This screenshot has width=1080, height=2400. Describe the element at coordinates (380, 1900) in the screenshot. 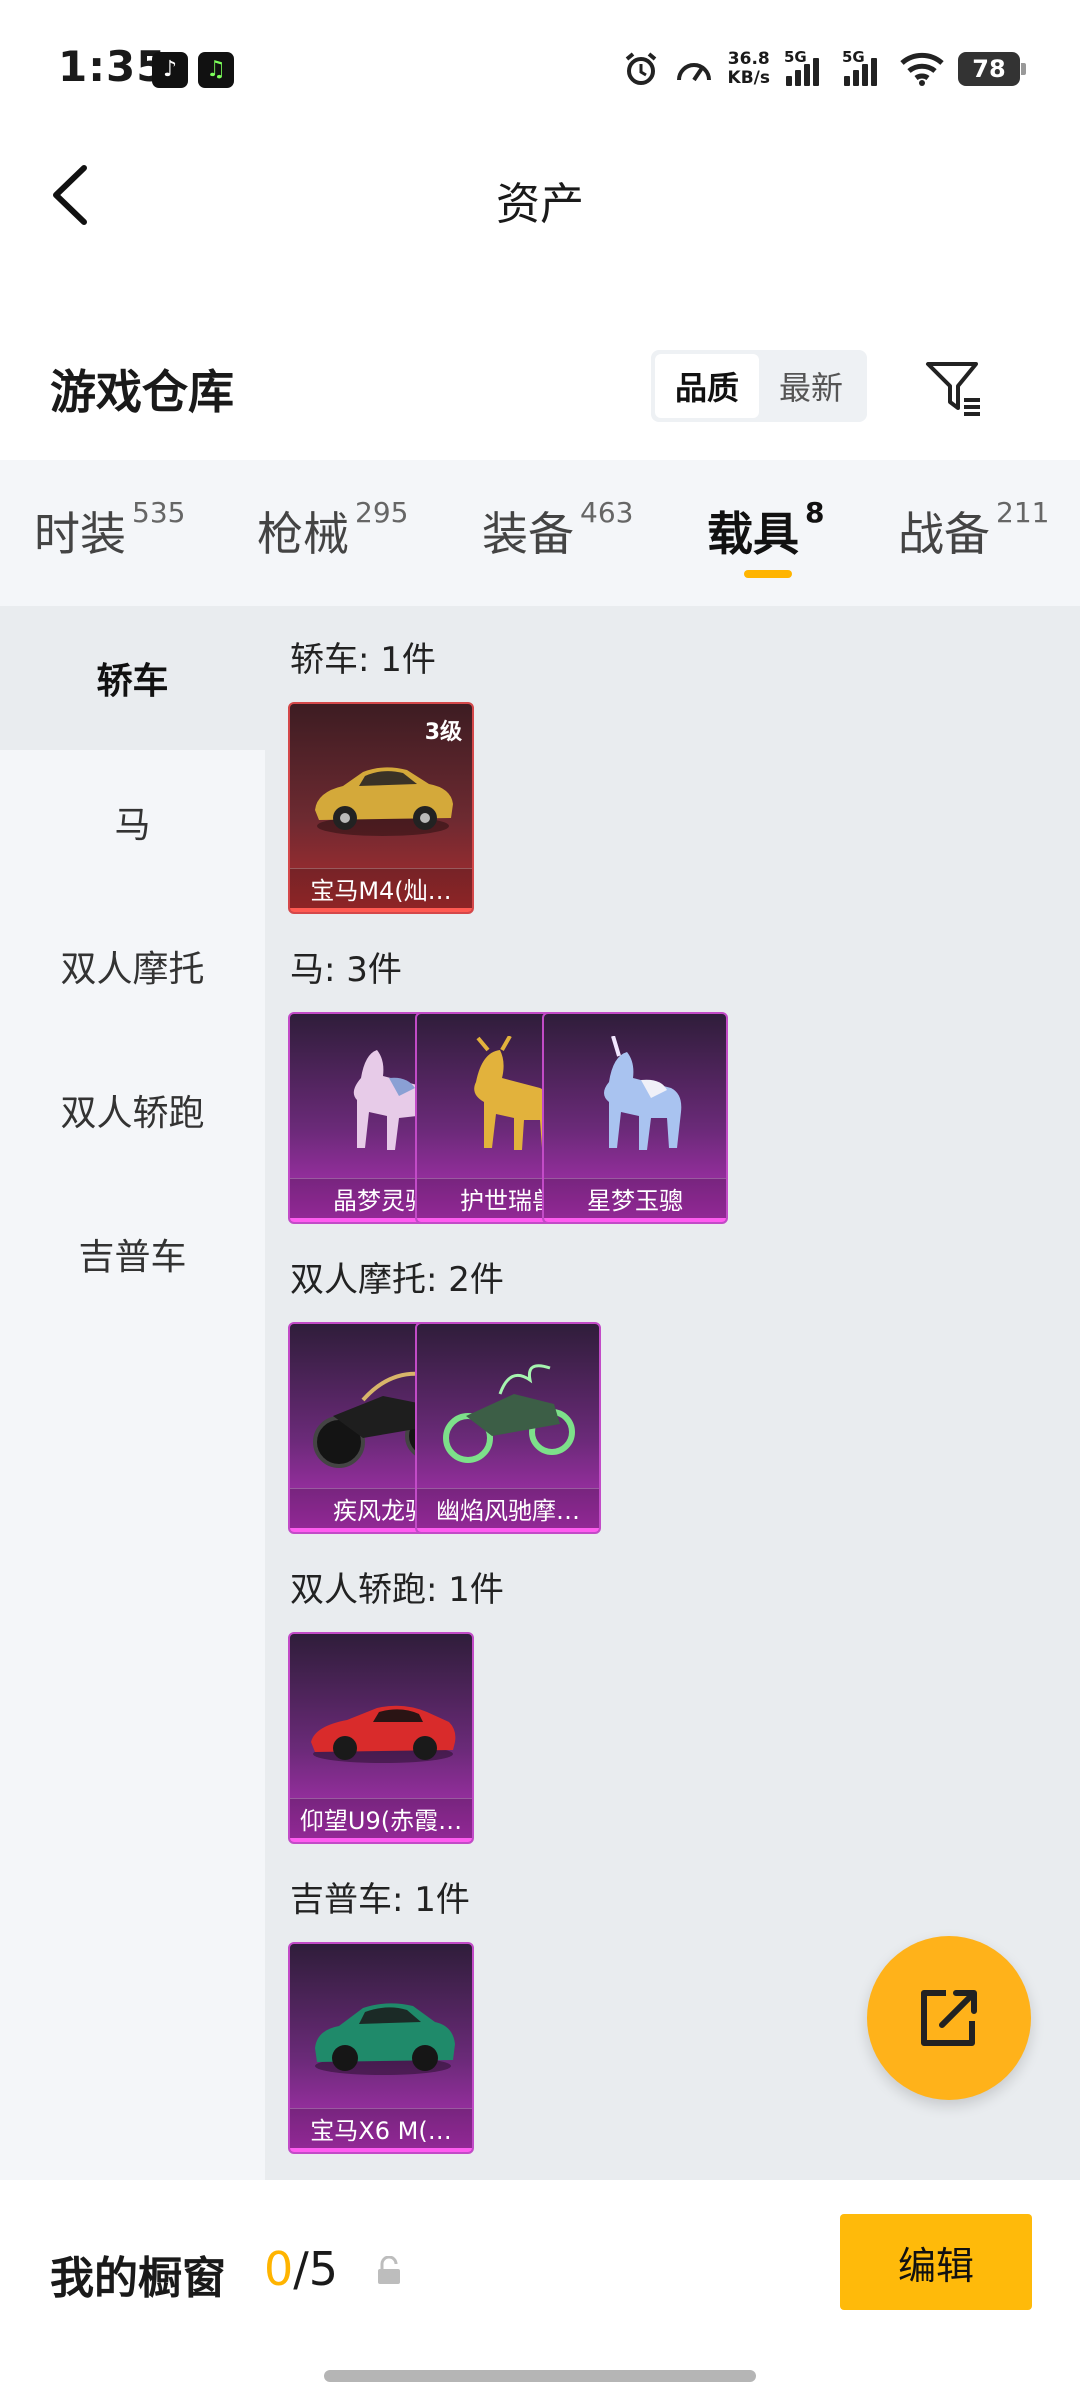

I see `group-label-jeep: 吉普车: 1件` at that location.